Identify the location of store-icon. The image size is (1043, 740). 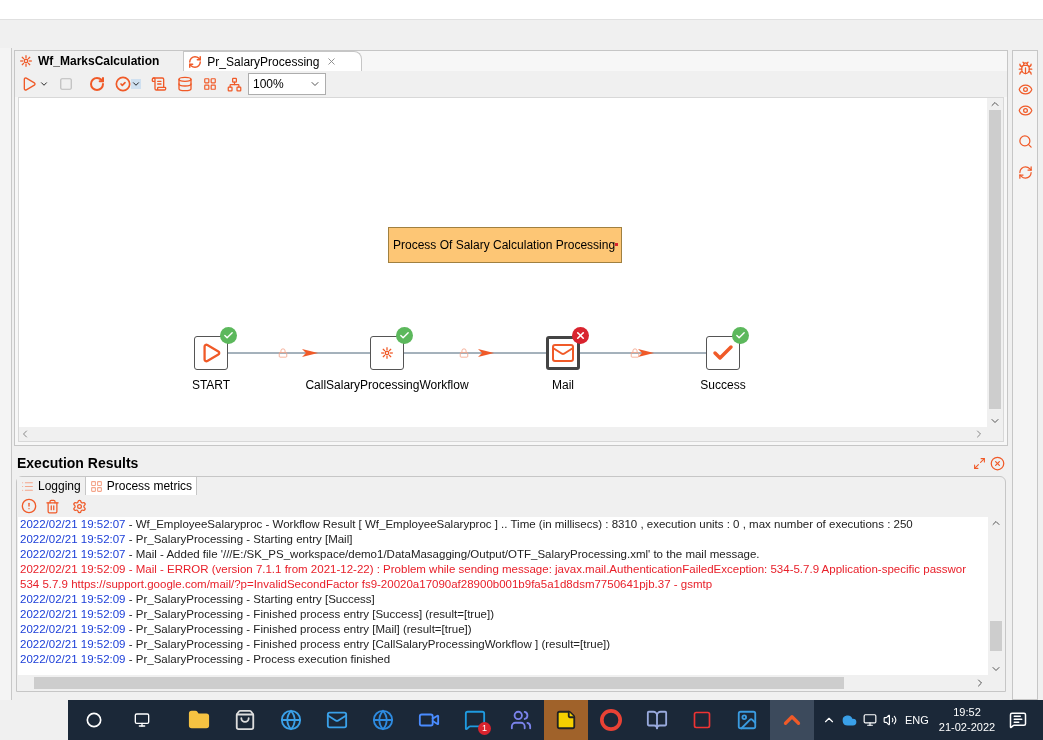
(245, 720).